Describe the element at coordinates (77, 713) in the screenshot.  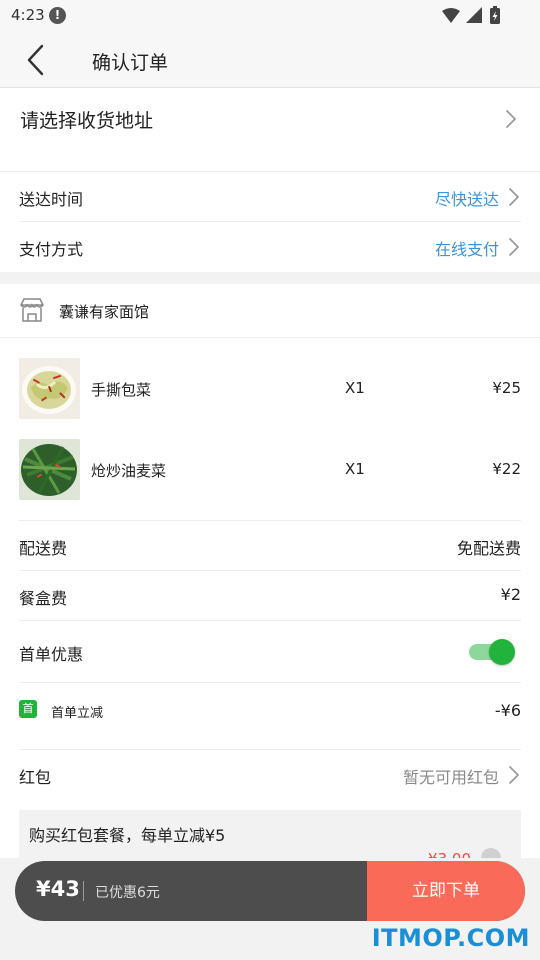
I see `first-order-discount-label: 首单立减` at that location.